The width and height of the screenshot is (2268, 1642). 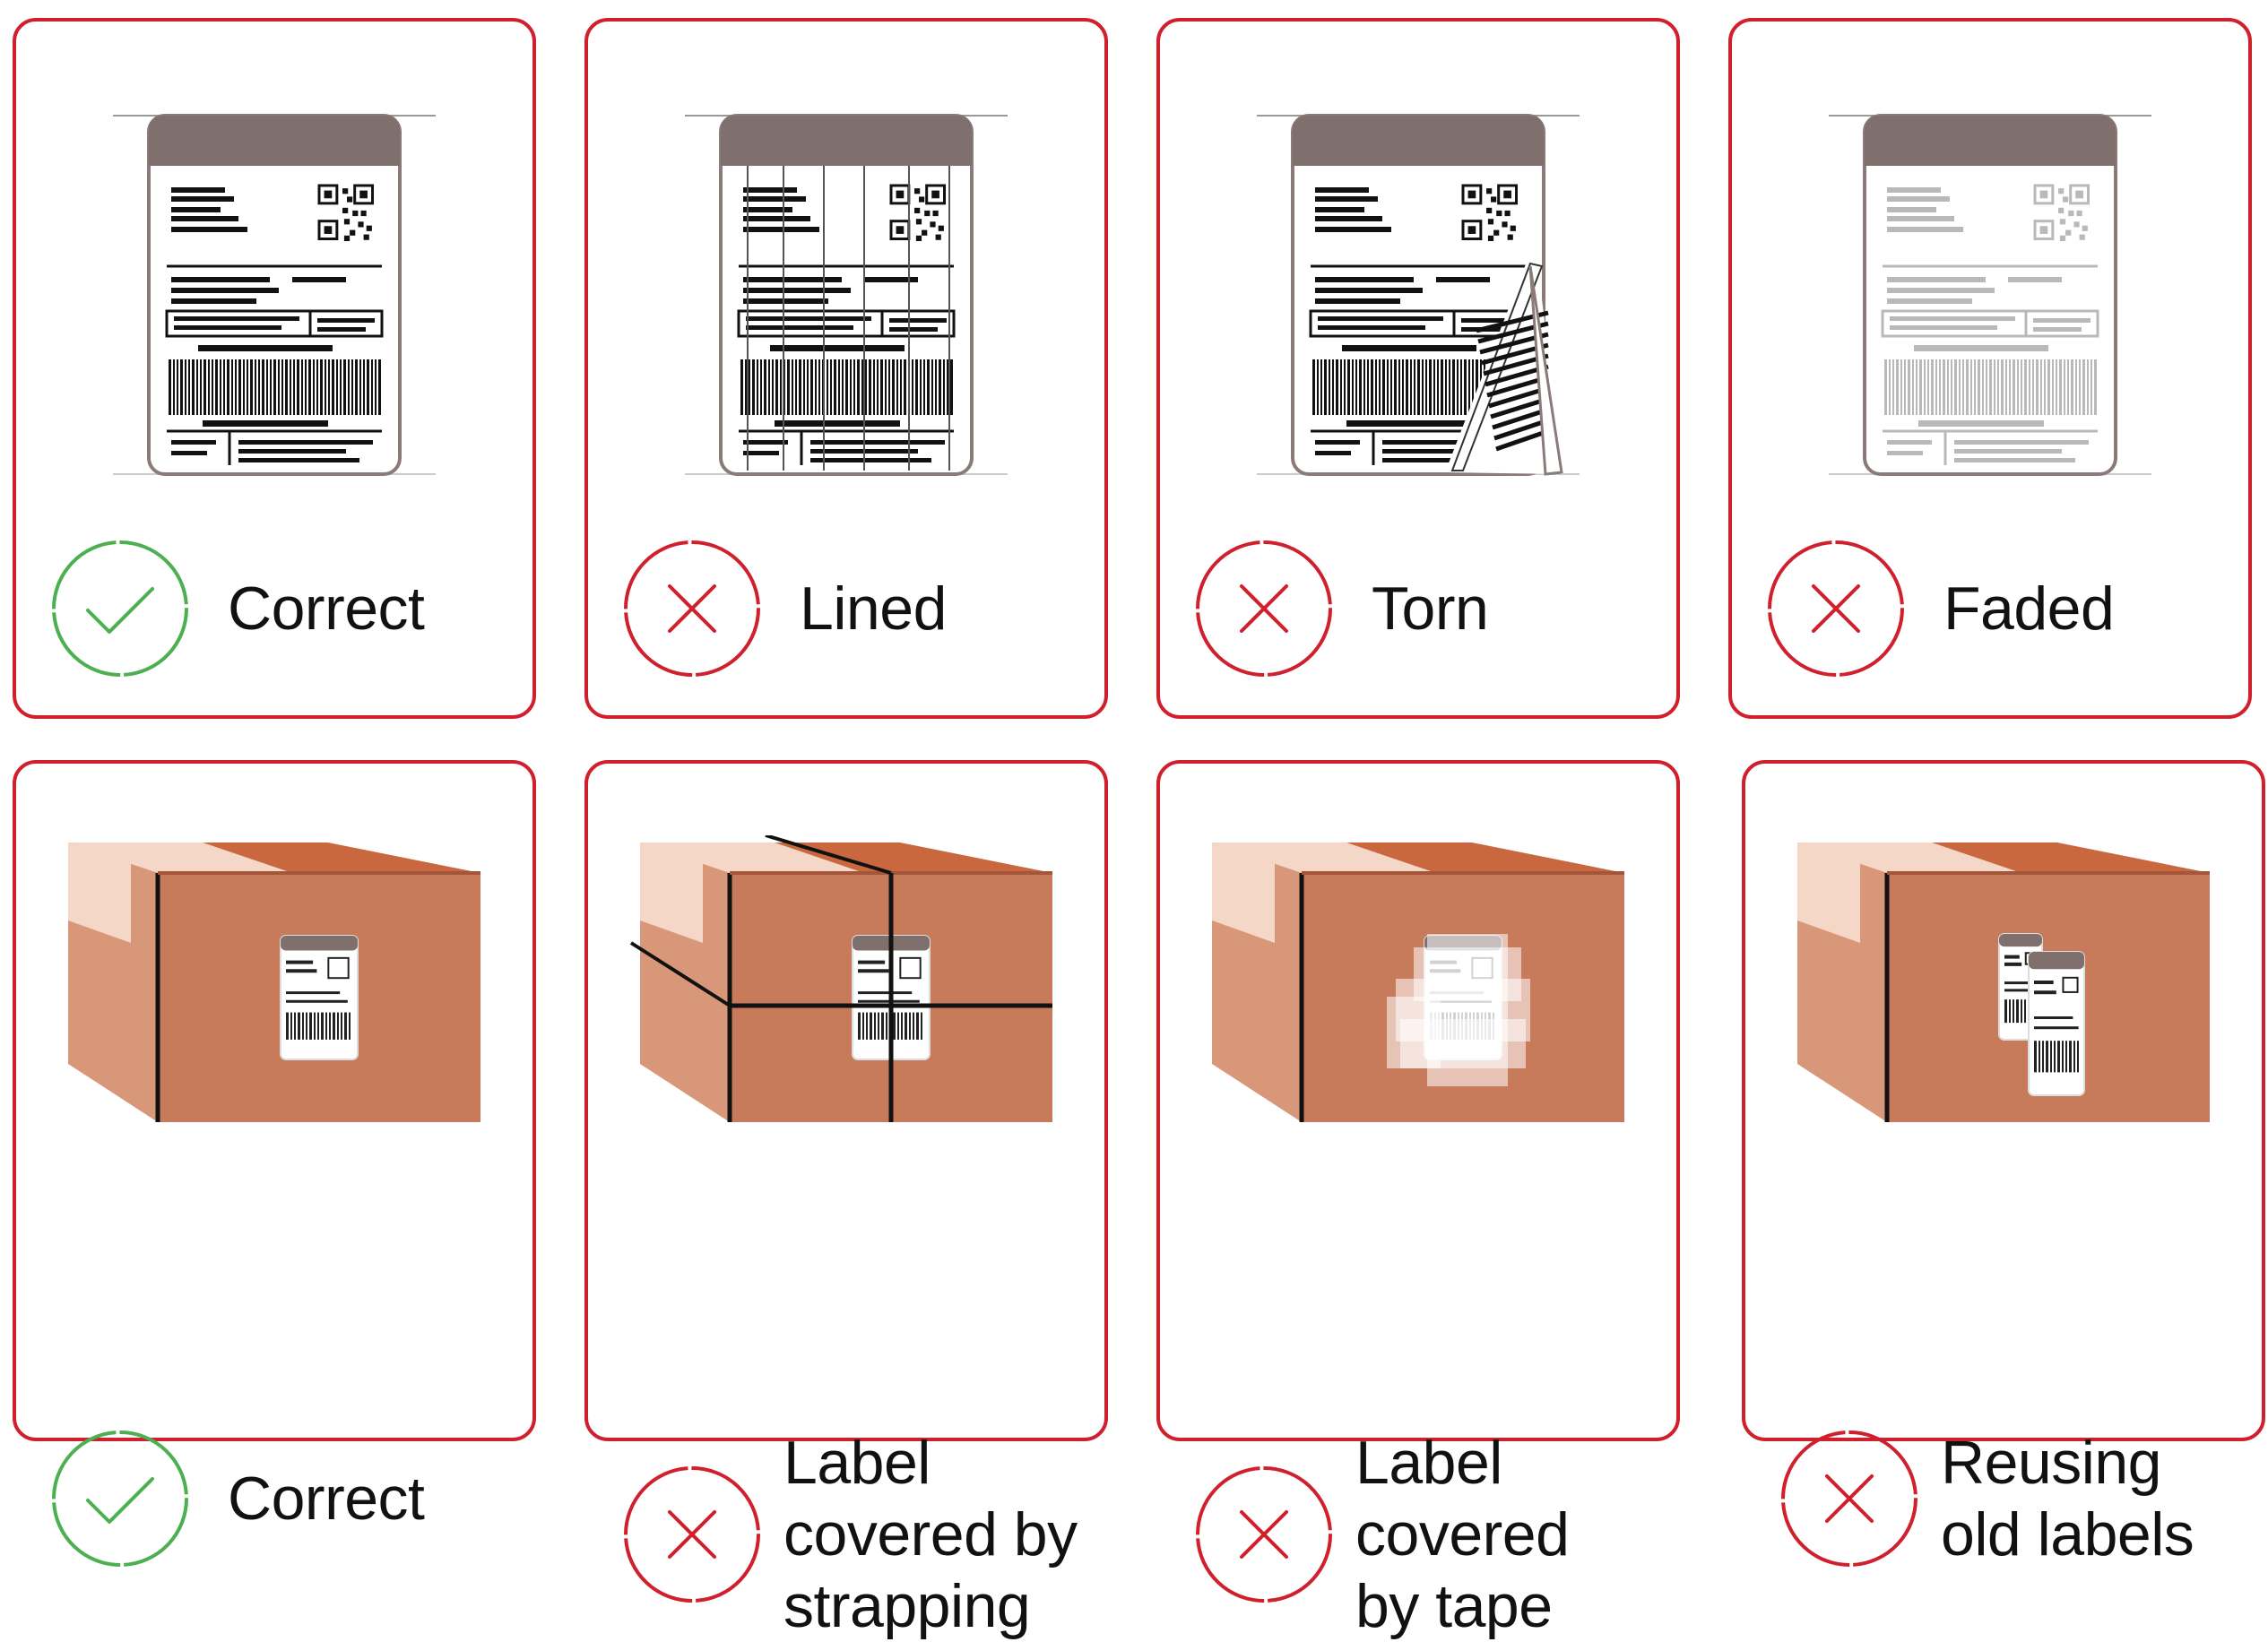 I want to click on card-label-correct: Correct, so click(x=274, y=368).